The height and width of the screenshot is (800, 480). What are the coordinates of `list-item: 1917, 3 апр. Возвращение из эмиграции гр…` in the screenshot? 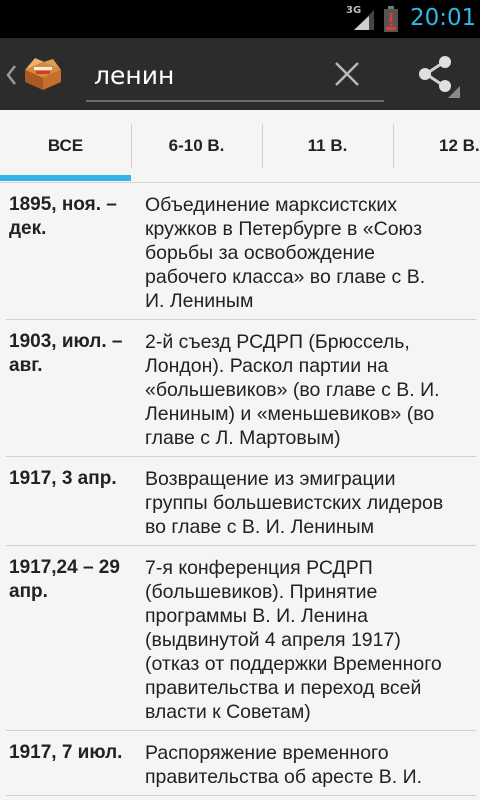 It's located at (241, 501).